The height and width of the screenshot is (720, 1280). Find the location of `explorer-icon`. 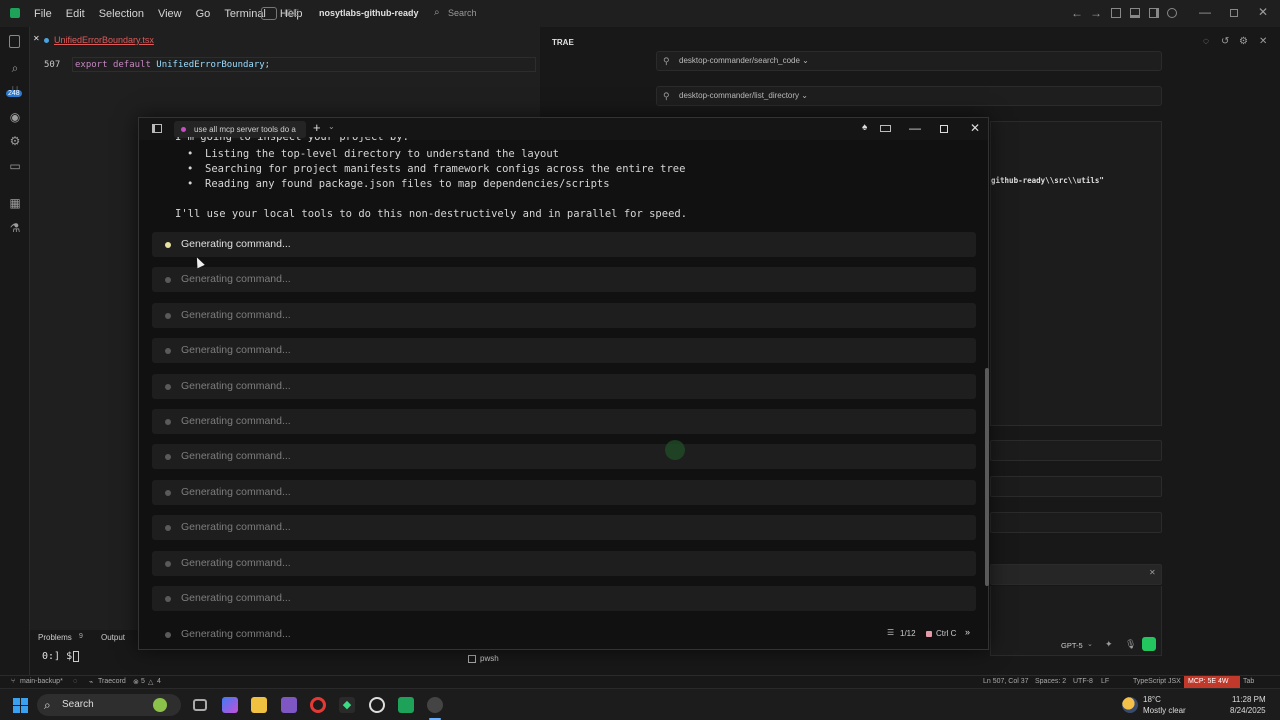

explorer-icon is located at coordinates (14, 41).